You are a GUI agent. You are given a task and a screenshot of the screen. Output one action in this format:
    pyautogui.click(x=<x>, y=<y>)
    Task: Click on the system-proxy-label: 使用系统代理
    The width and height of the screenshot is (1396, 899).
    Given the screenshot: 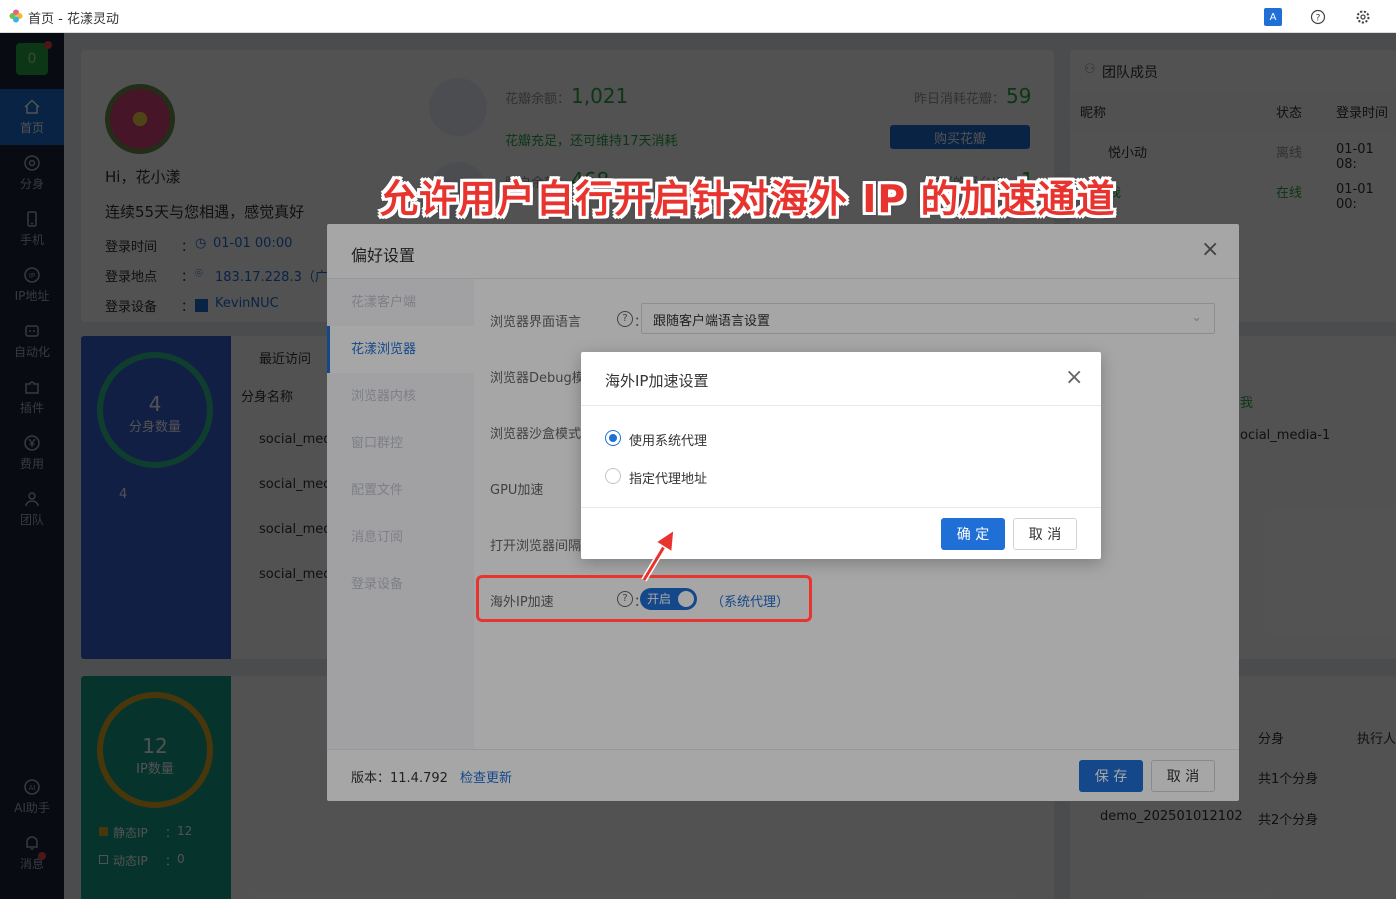 What is the action you would take?
    pyautogui.click(x=668, y=439)
    